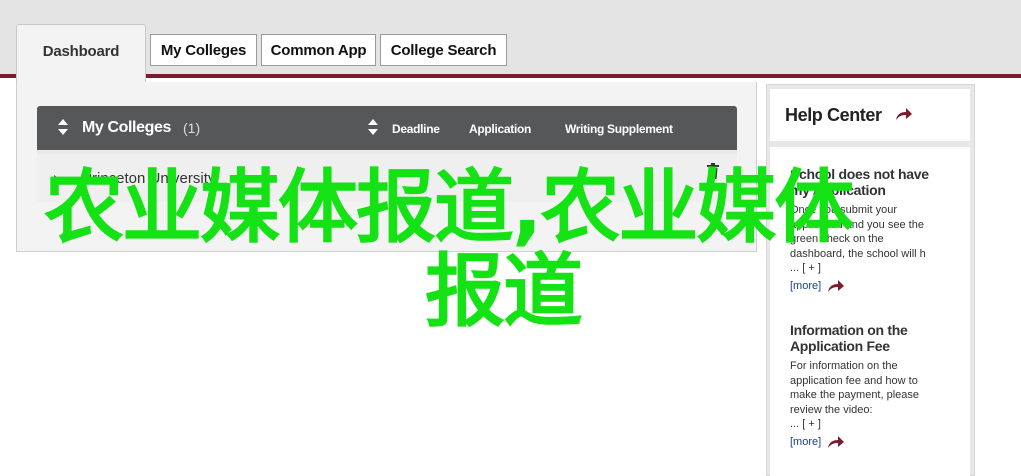  Describe the element at coordinates (57, 180) in the screenshot. I see `expand-arrow-icon` at that location.